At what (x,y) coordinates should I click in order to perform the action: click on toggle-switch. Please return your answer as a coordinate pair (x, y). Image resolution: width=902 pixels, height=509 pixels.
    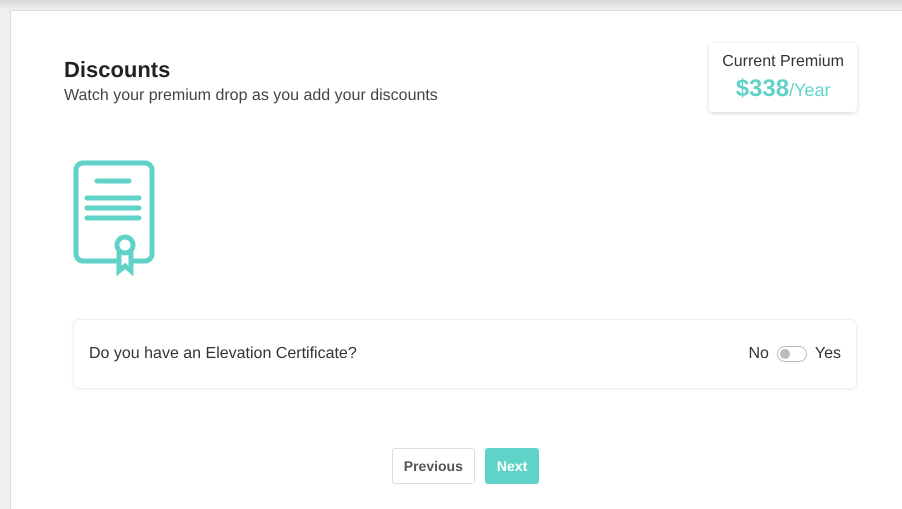
    Looking at the image, I should click on (791, 354).